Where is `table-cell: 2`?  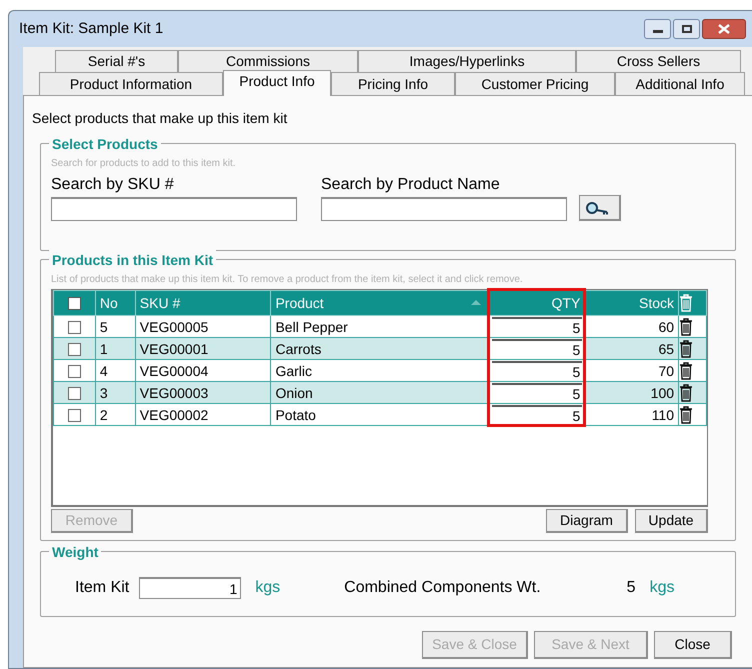 table-cell: 2 is located at coordinates (115, 415).